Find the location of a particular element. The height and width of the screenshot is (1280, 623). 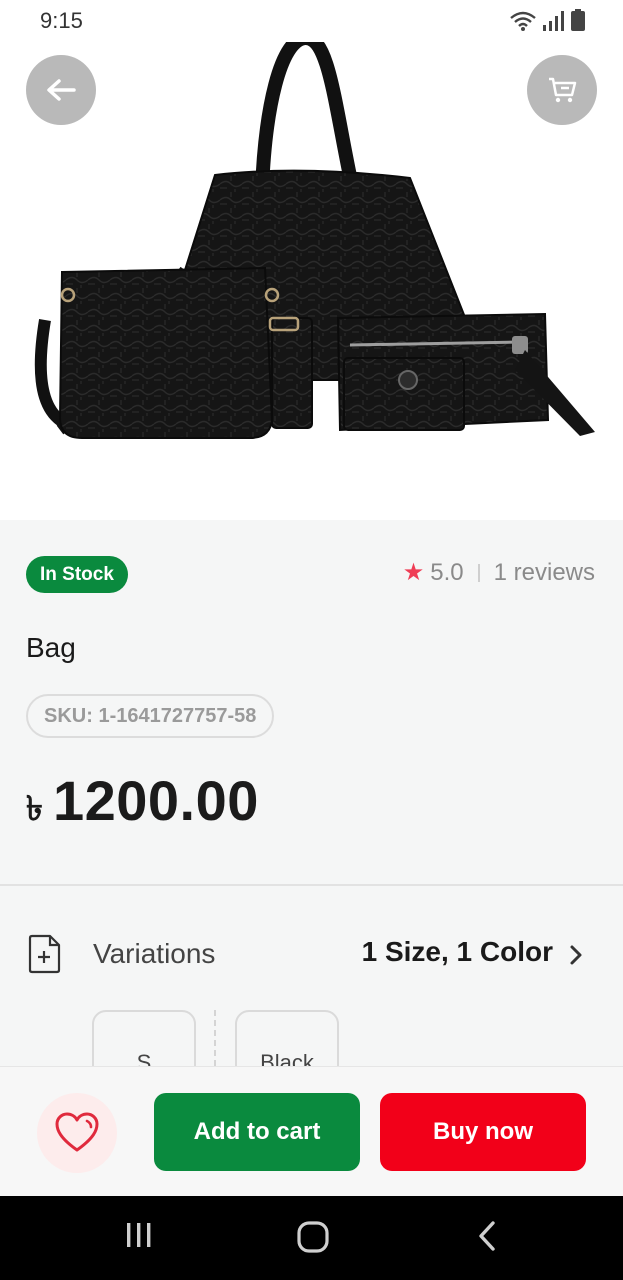

status-bar: 9:15 is located at coordinates (311, 21).